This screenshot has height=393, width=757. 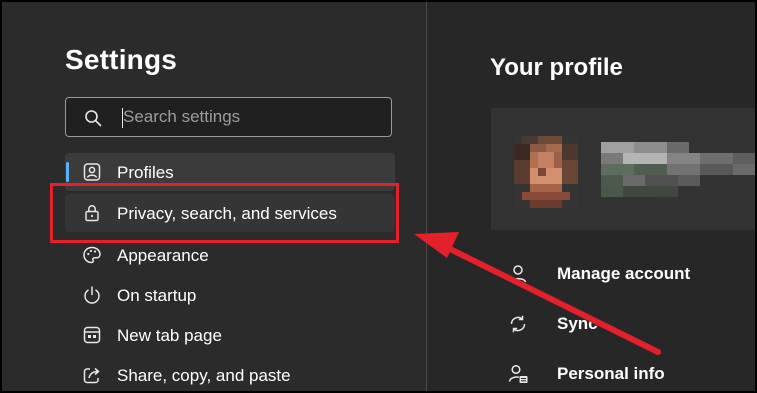 I want to click on personal-info-icon, so click(x=518, y=373).